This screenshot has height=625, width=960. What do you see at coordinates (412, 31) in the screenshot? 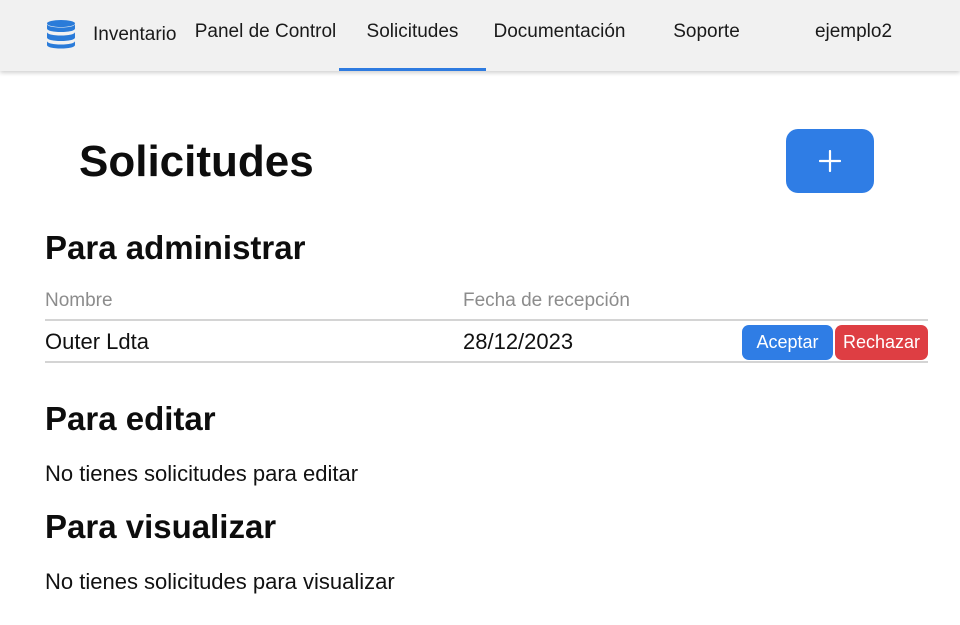
I see `nav-link-label: Solicitudes` at bounding box center [412, 31].